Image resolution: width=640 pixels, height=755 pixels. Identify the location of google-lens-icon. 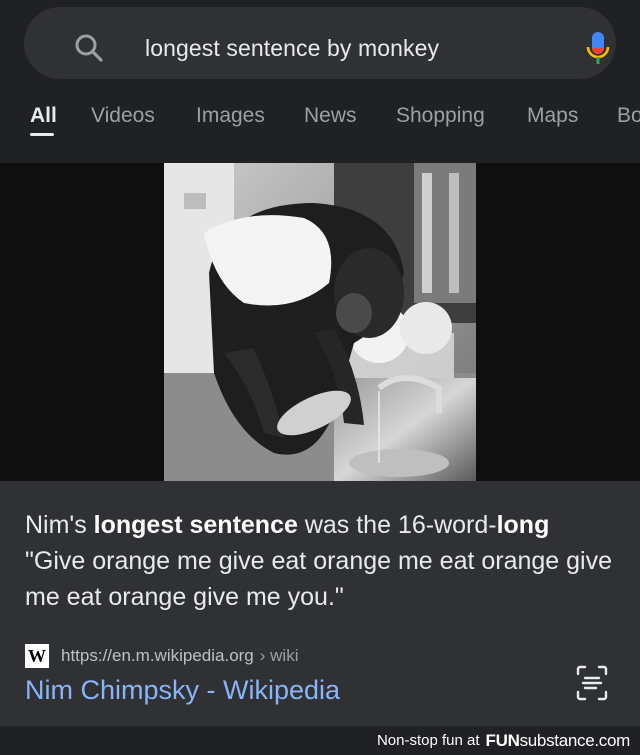
(592, 683).